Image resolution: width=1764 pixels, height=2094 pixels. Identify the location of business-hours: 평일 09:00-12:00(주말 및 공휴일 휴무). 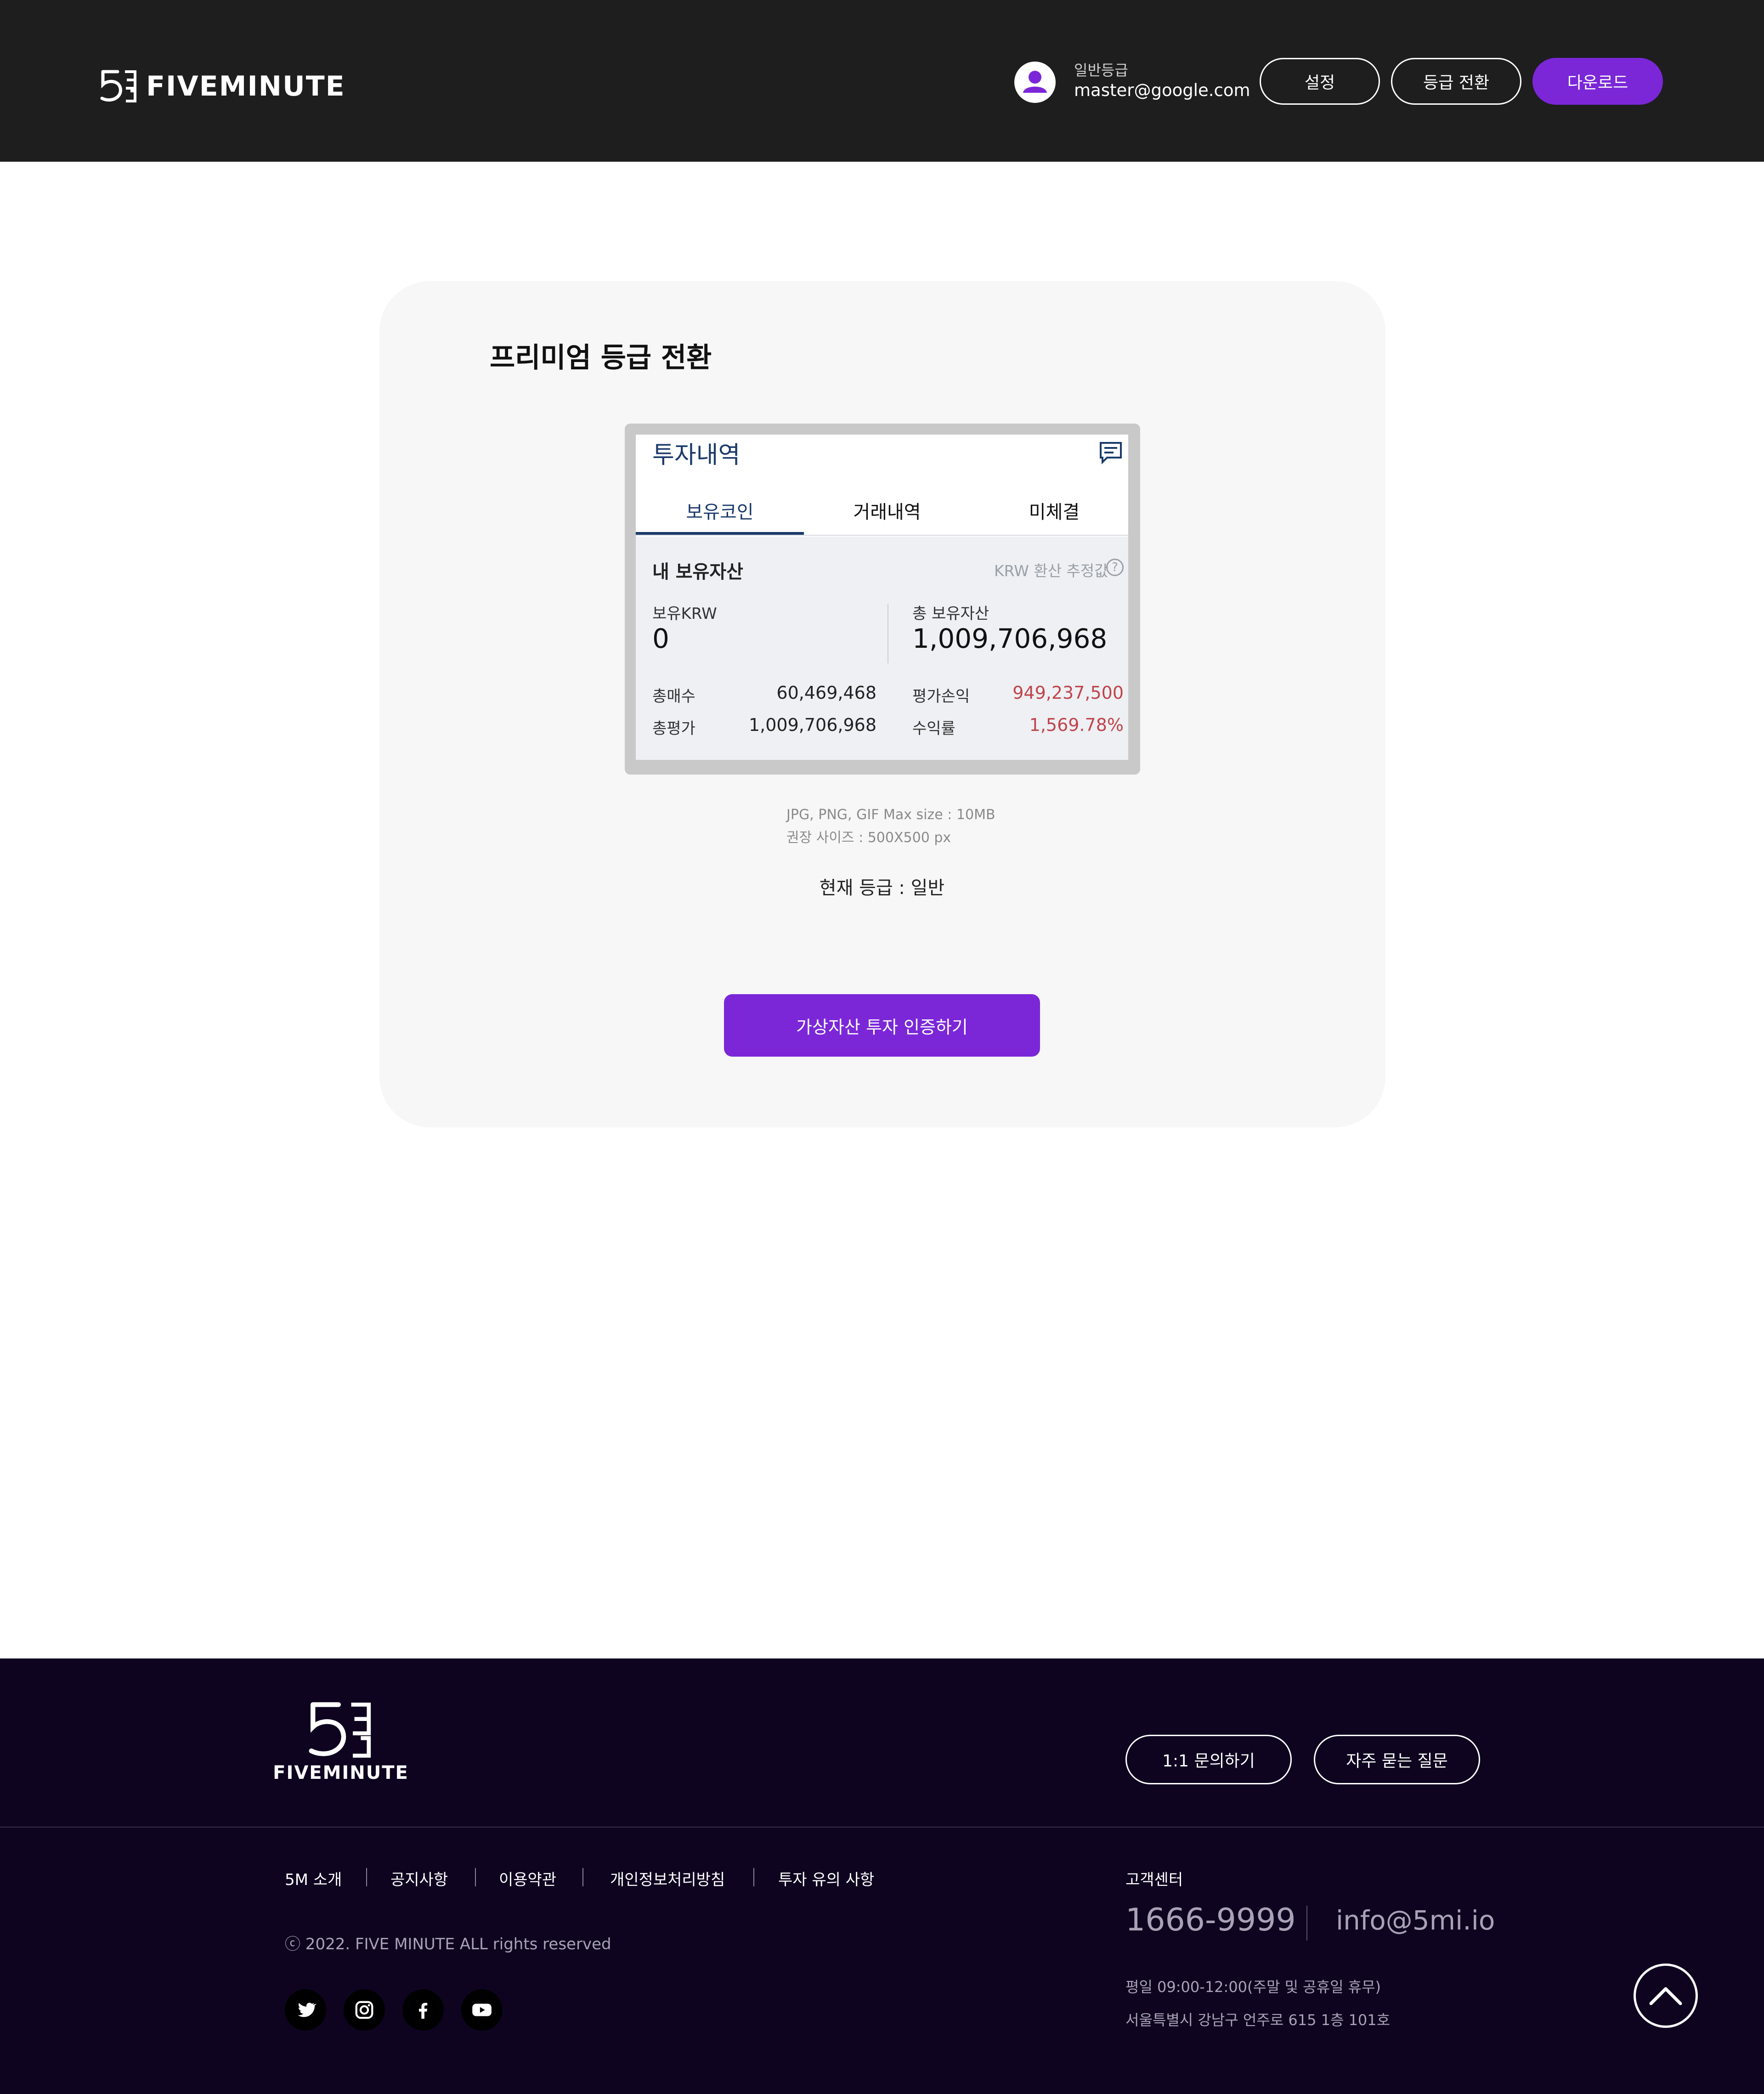
(1253, 1987).